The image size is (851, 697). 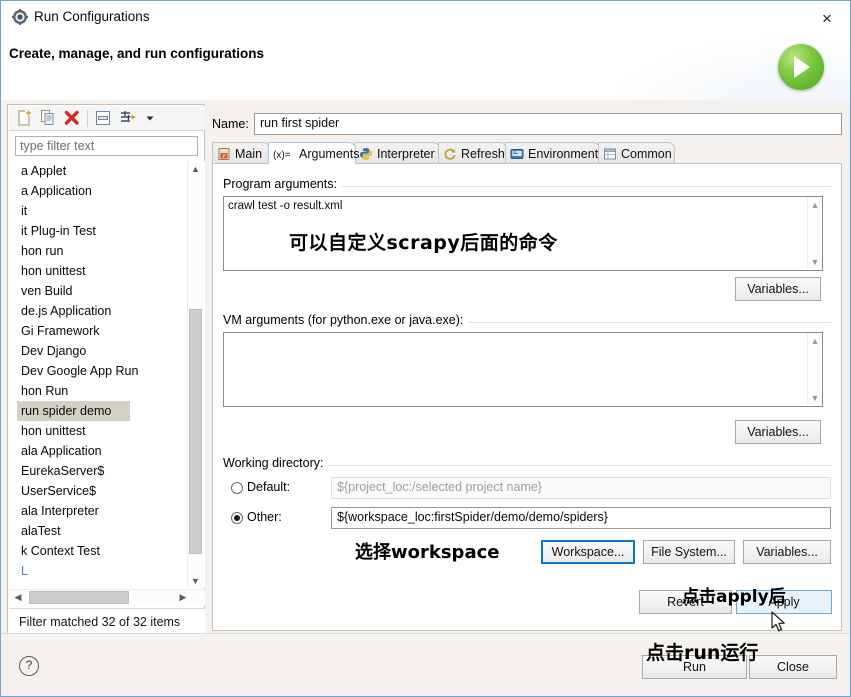 What do you see at coordinates (366, 154) in the screenshot?
I see `python-icon` at bounding box center [366, 154].